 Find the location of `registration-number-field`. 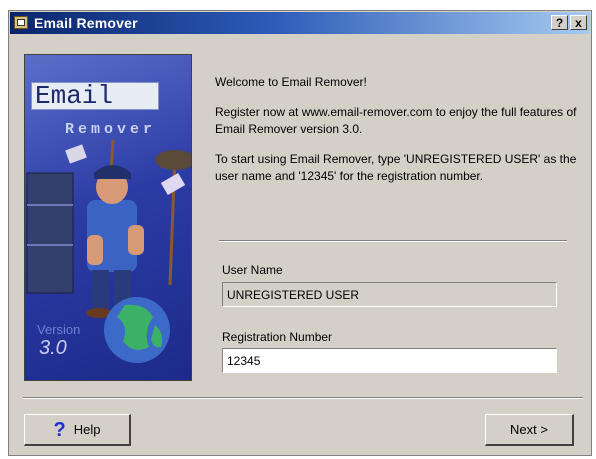

registration-number-field is located at coordinates (389, 360).